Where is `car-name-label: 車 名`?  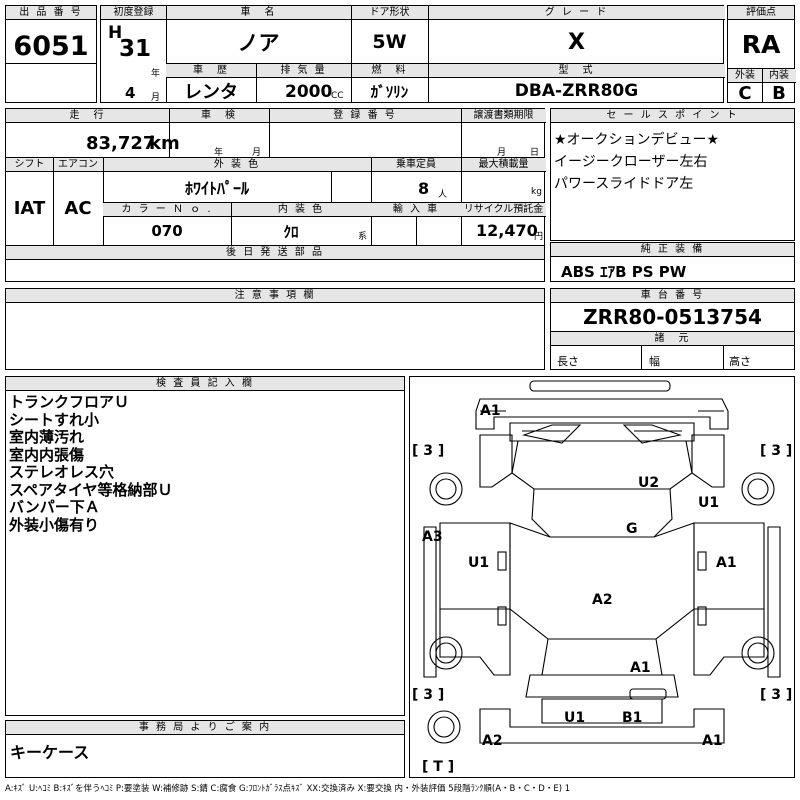 car-name-label: 車 名 is located at coordinates (258, 13).